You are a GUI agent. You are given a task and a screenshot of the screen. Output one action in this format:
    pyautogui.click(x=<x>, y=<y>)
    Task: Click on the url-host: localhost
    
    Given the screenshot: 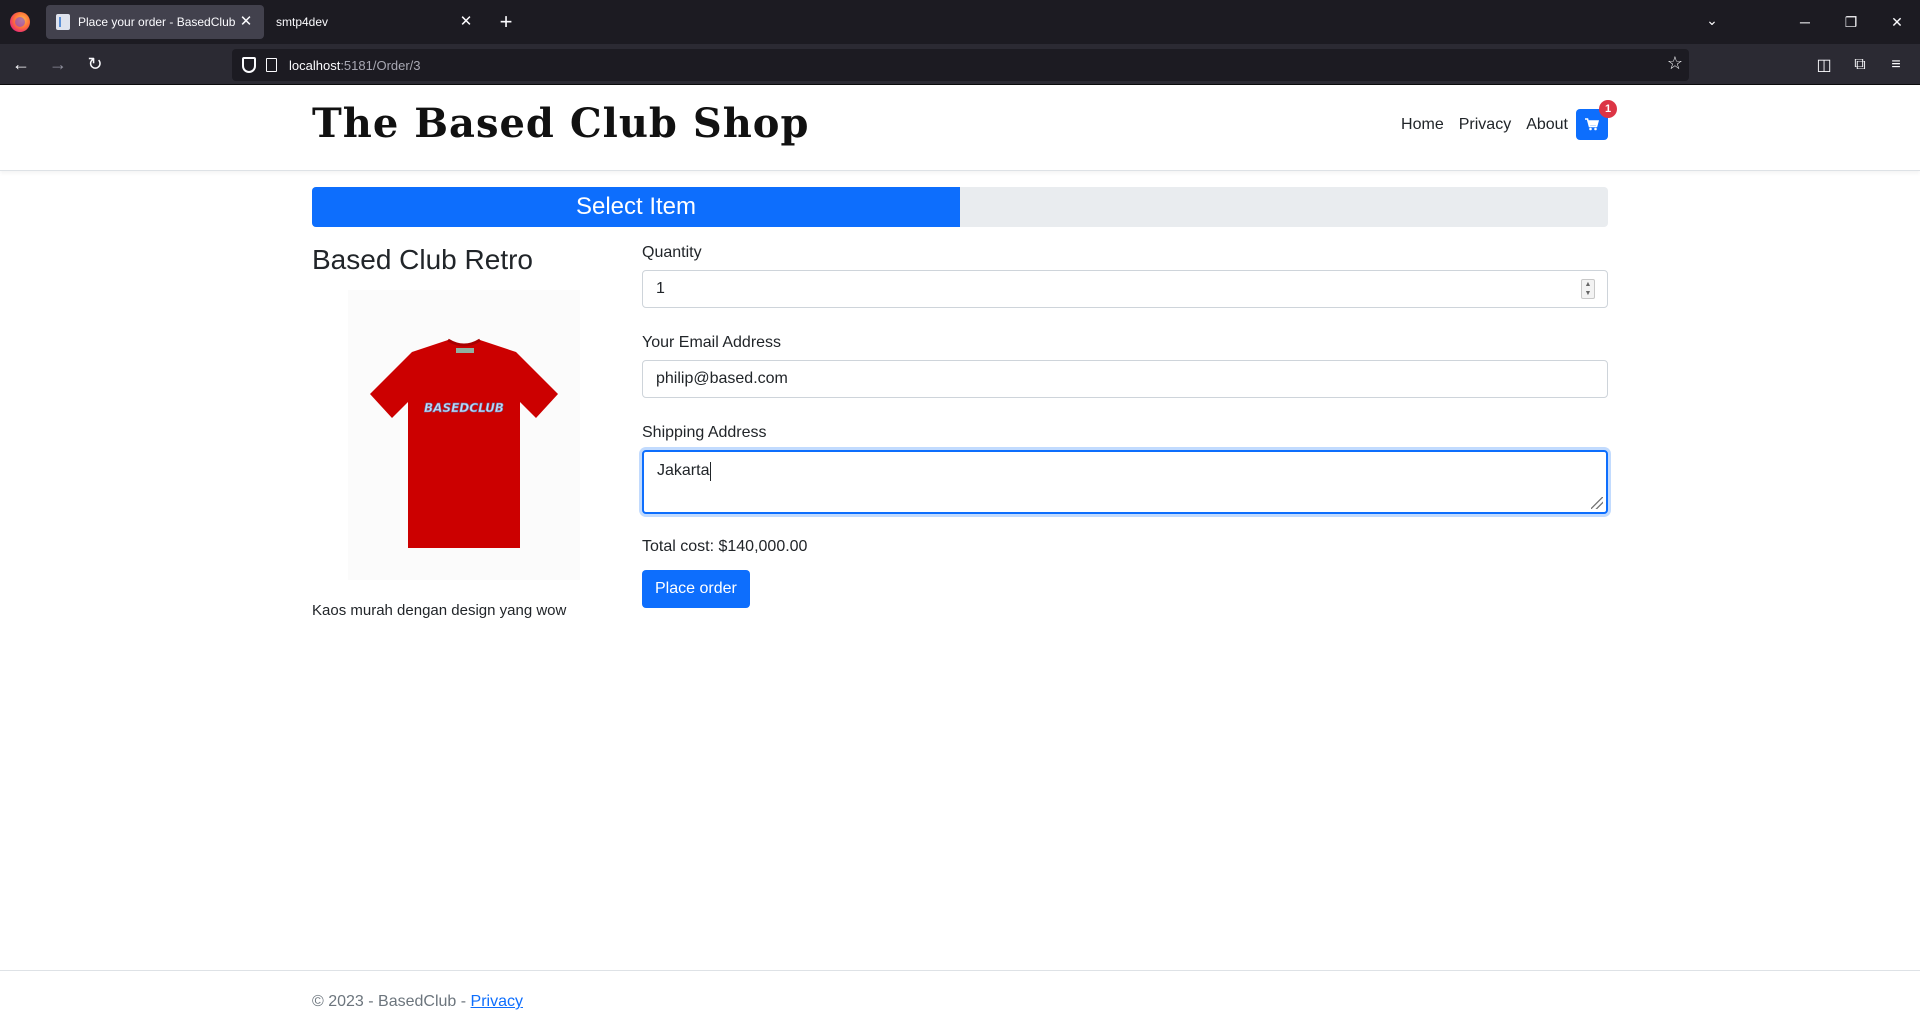 What is the action you would take?
    pyautogui.click(x=315, y=65)
    